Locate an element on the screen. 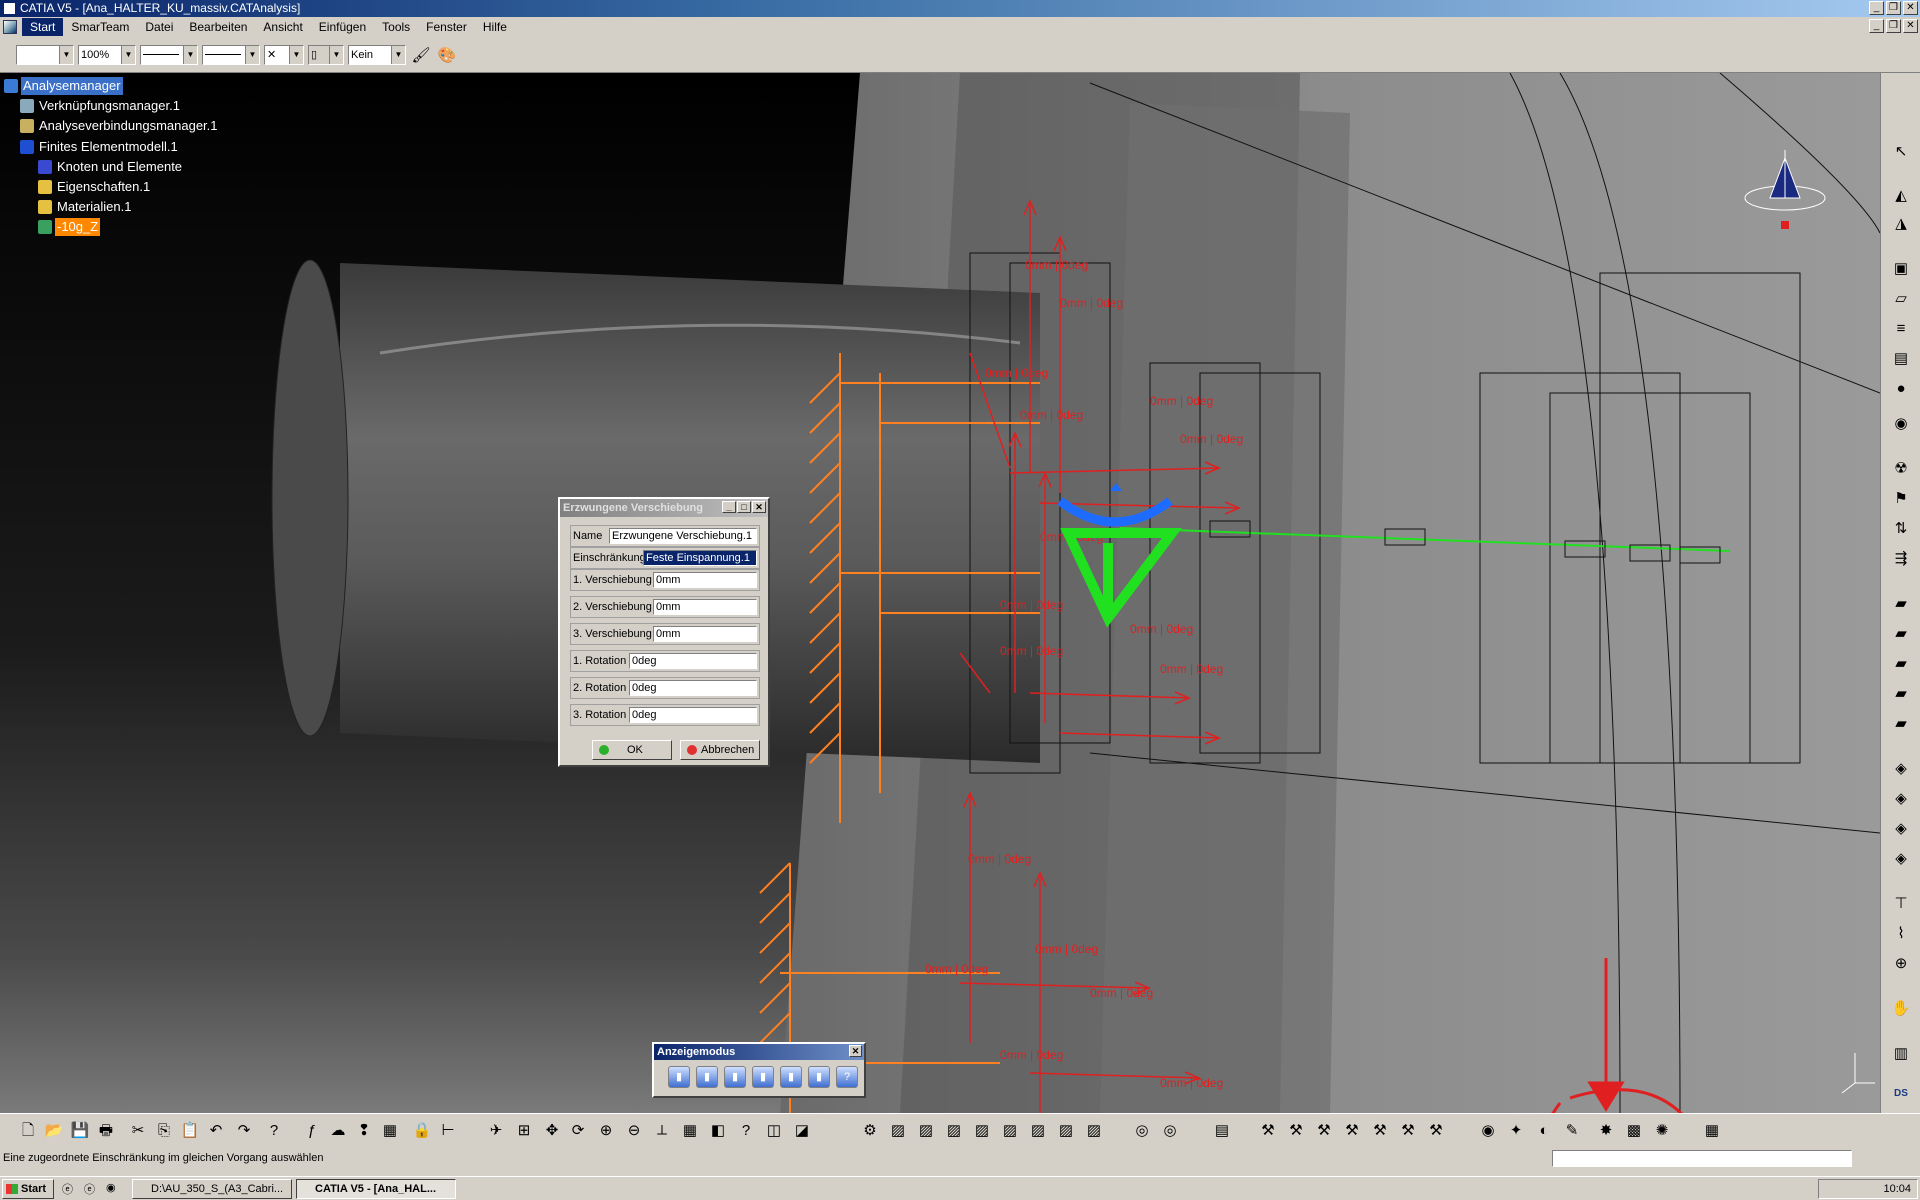 This screenshot has height=1200, width=1920. display-mode-3-icon: ▮ is located at coordinates (735, 1077).